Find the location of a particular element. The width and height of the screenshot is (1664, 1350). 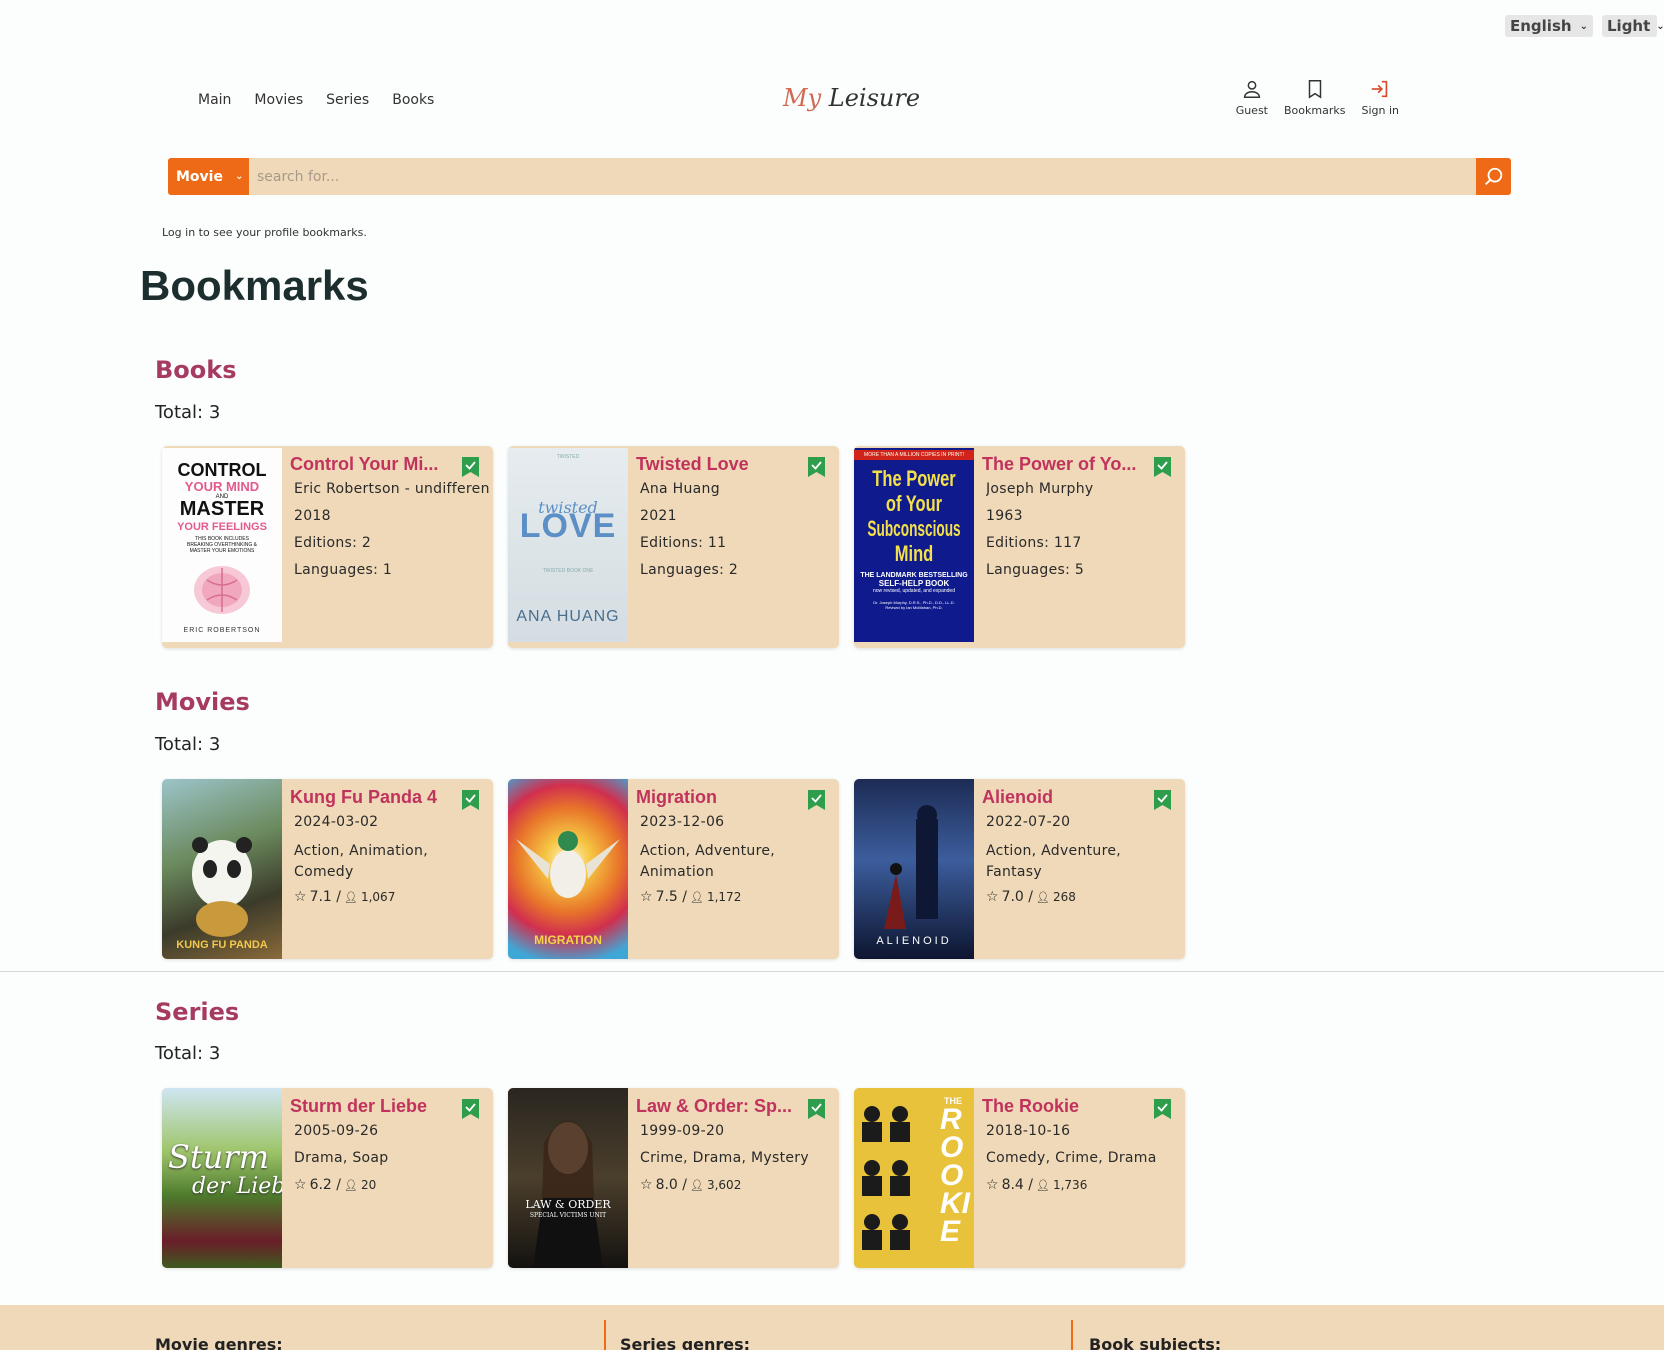

search-type-select: Movie ⌄ is located at coordinates (208, 176).